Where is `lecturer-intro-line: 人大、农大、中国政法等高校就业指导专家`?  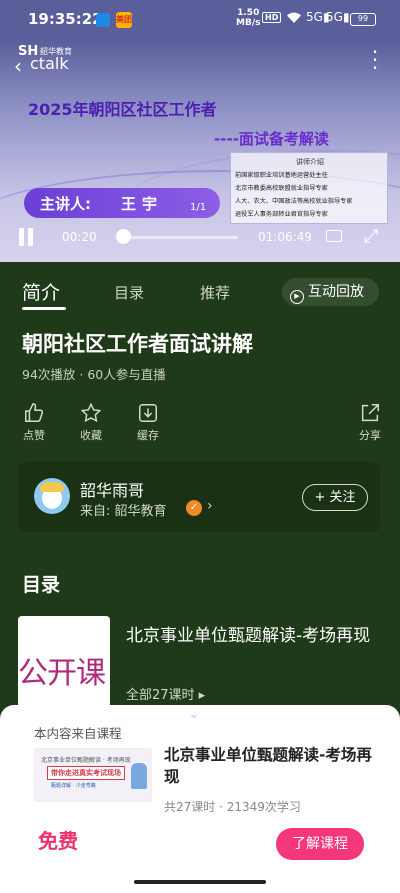 lecturer-intro-line: 人大、农大、中国政法等高校就业指导专家 is located at coordinates (294, 201).